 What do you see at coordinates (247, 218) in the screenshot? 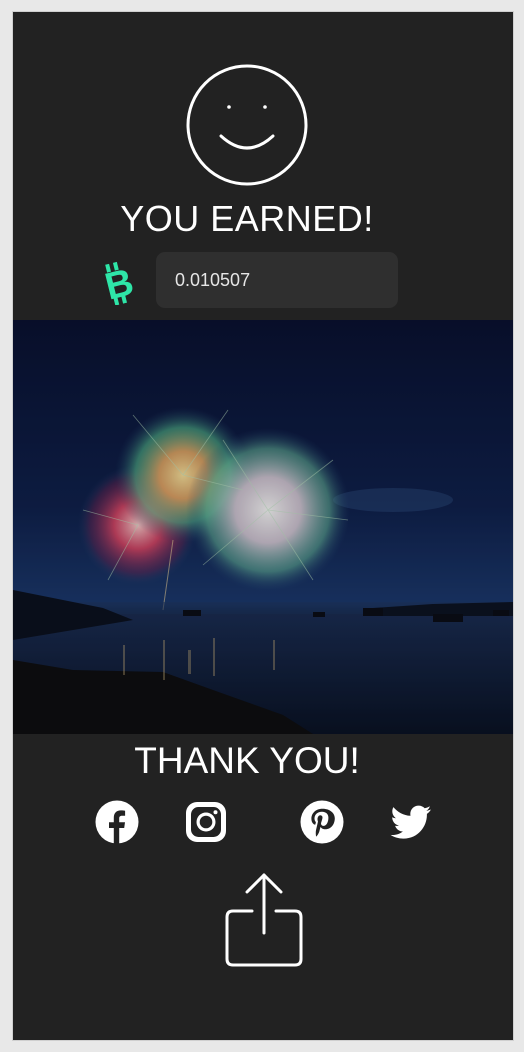
I see `earned-title: YOU EARNED!` at bounding box center [247, 218].